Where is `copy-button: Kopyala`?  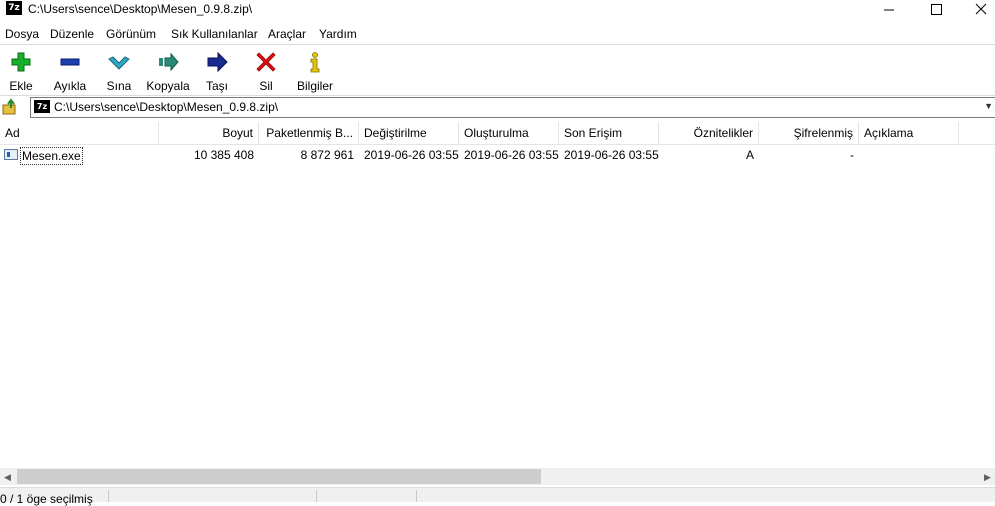 copy-button: Kopyala is located at coordinates (168, 71).